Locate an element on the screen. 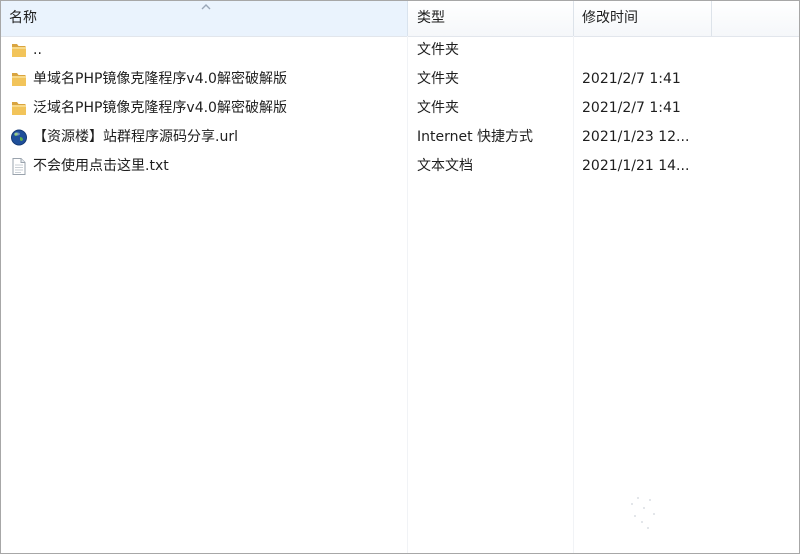 The image size is (800, 554). list-item: 泛域名PHP镜像克隆程序v4.0解密破解版 文件夹 2021/2/7 1:41 is located at coordinates (400, 108).